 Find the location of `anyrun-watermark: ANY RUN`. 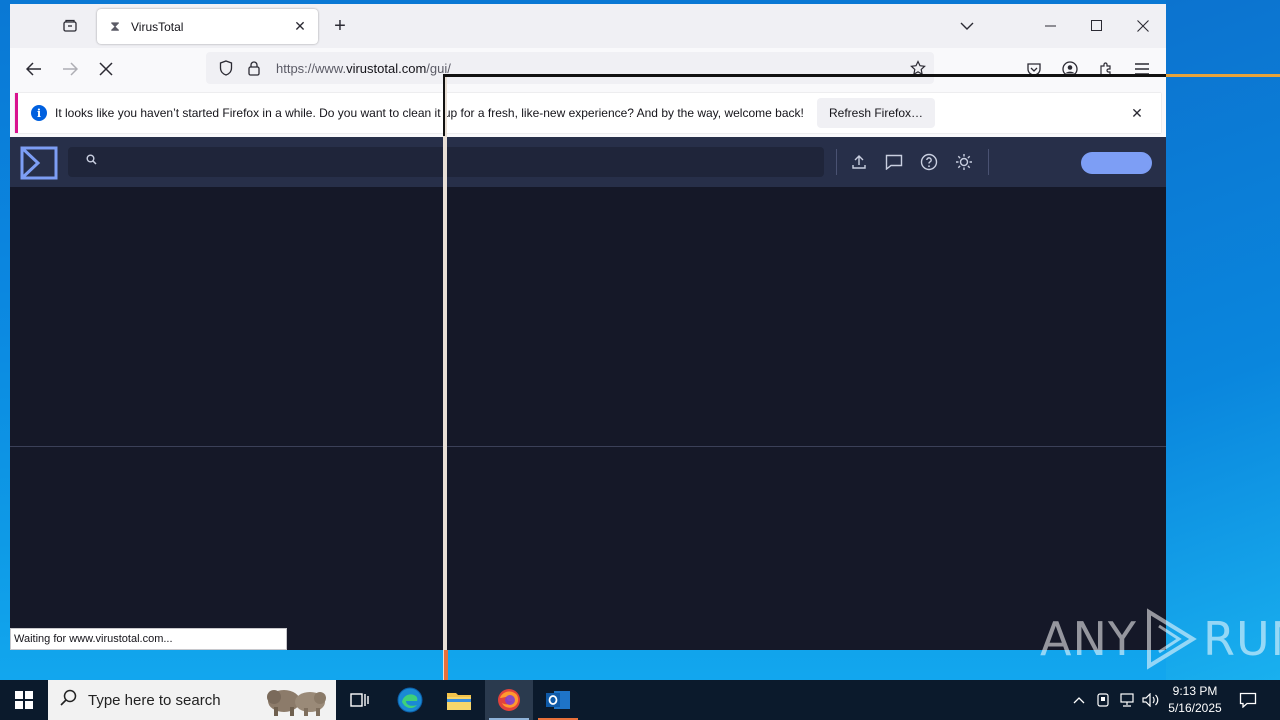

anyrun-watermark: ANY RUN is located at coordinates (1160, 639).